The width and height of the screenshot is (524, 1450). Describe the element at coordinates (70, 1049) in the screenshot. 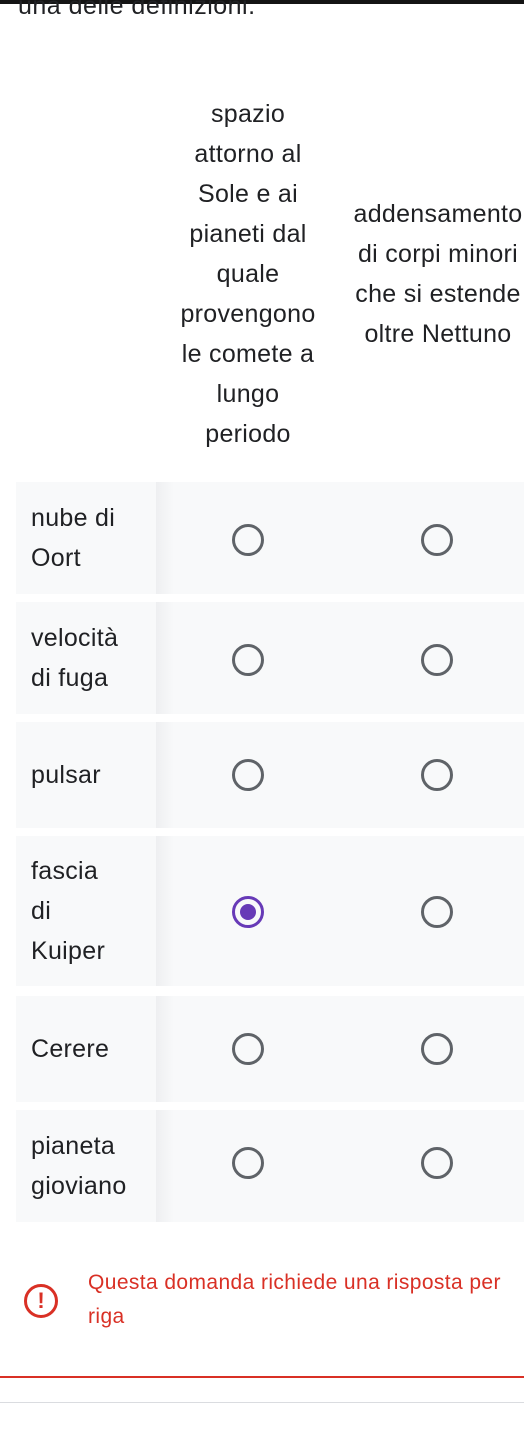

I see `row-label-line: Cerere` at that location.